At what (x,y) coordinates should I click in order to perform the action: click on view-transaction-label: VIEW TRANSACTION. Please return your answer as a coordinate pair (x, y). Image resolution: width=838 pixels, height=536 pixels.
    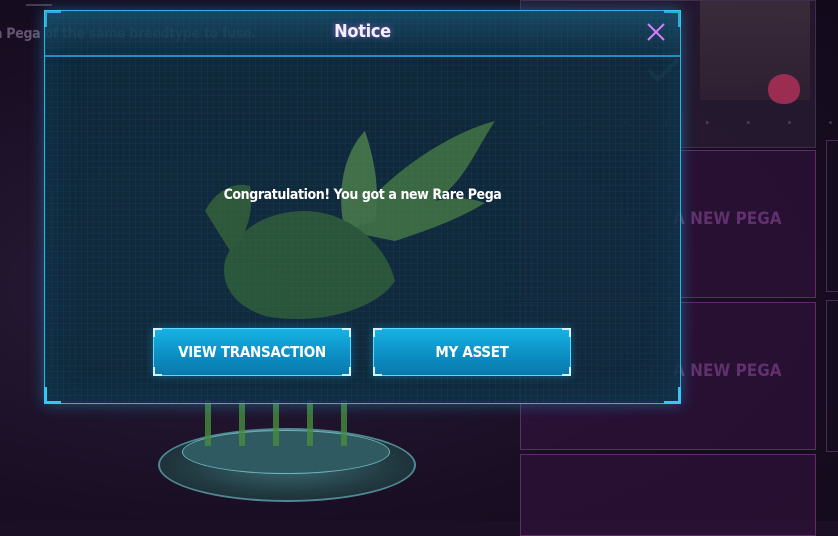
    Looking at the image, I should click on (252, 352).